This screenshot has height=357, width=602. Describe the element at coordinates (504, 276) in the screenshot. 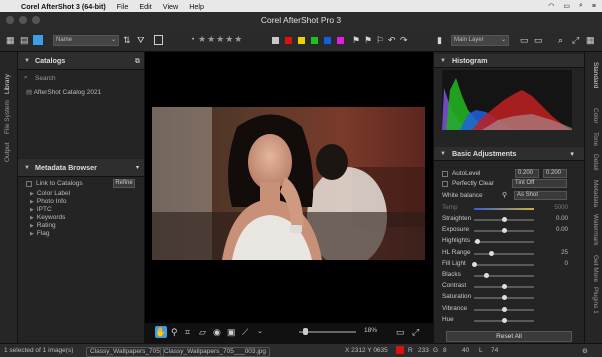

I see `blacks-slider-track` at that location.